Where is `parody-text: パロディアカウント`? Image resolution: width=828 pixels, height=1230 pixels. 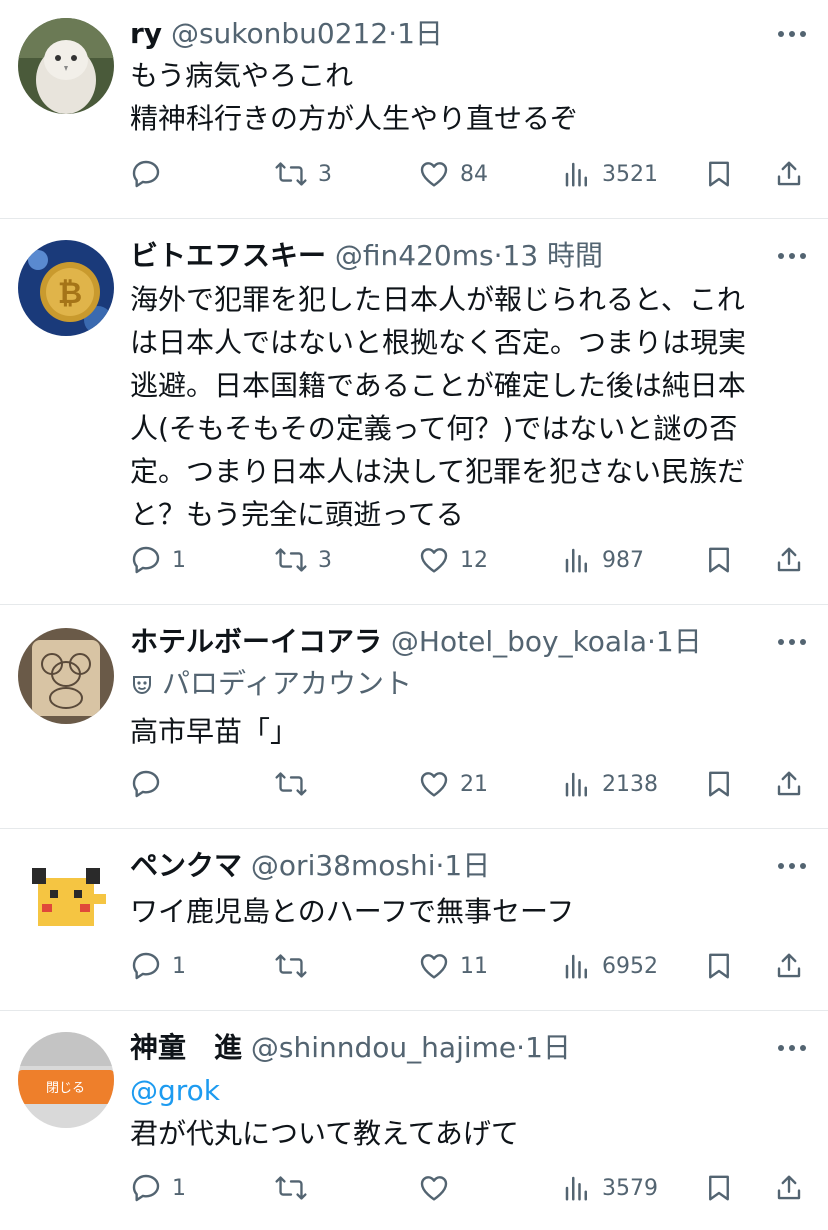
parody-text: パロディアカウント is located at coordinates (287, 683).